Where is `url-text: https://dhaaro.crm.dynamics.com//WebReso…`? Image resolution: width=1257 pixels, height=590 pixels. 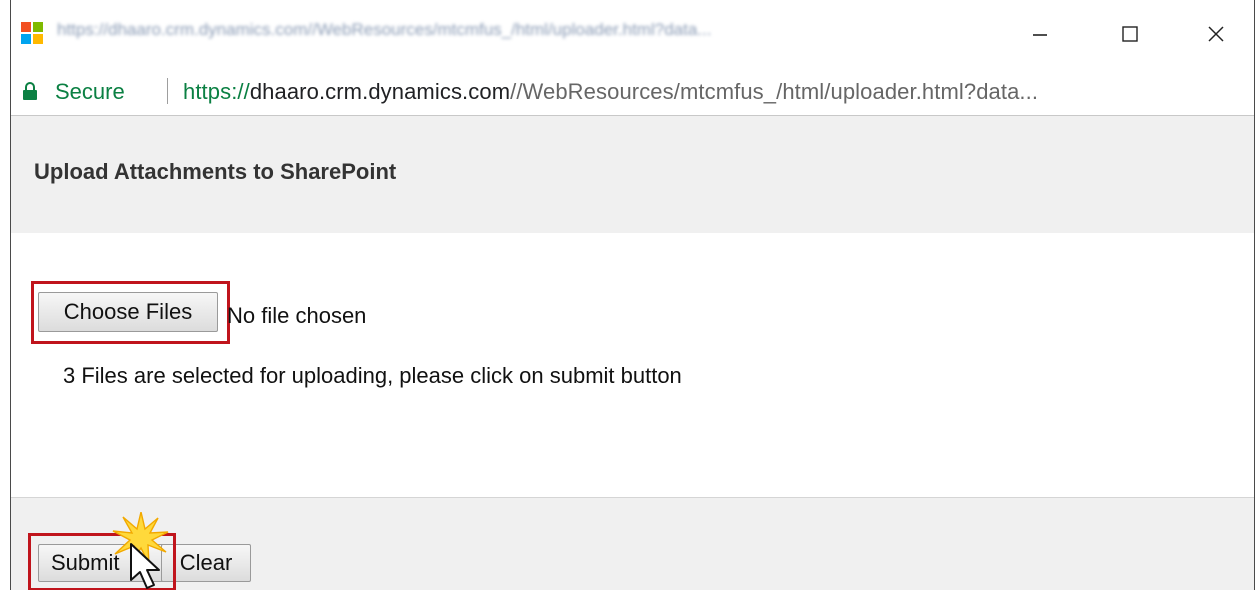
url-text: https://dhaaro.crm.dynamics.com//WebReso… is located at coordinates (610, 92).